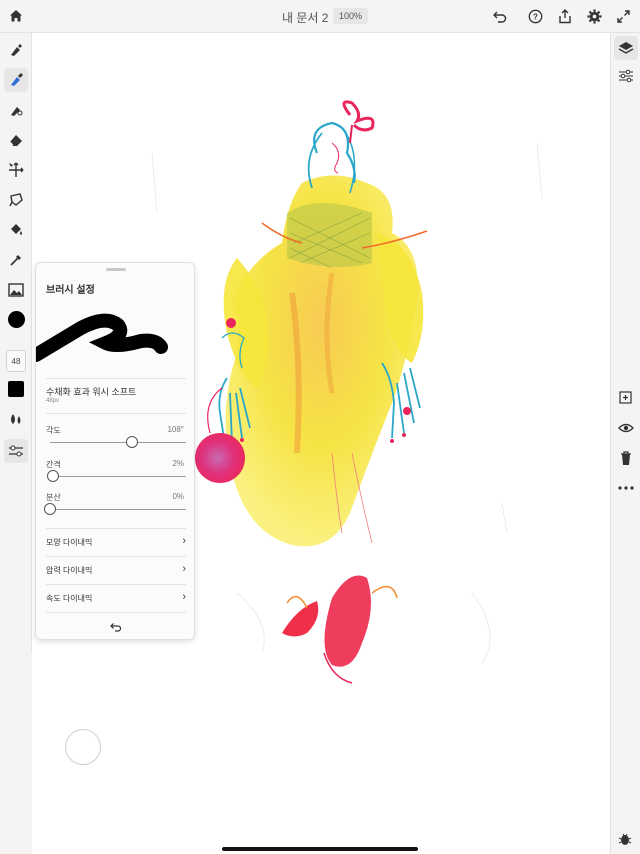  What do you see at coordinates (70, 290) in the screenshot?
I see `panel-title: 브러시 설정` at bounding box center [70, 290].